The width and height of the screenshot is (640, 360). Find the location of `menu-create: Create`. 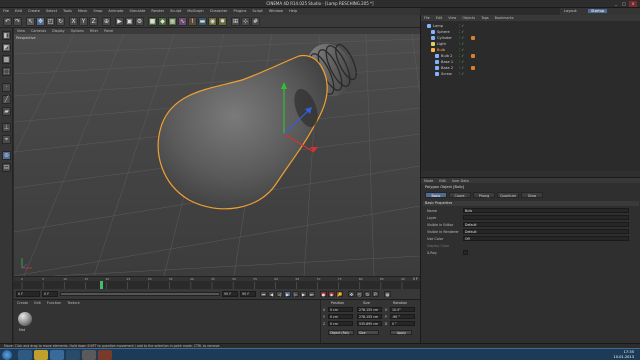

menu-create: Create is located at coordinates (34, 10).